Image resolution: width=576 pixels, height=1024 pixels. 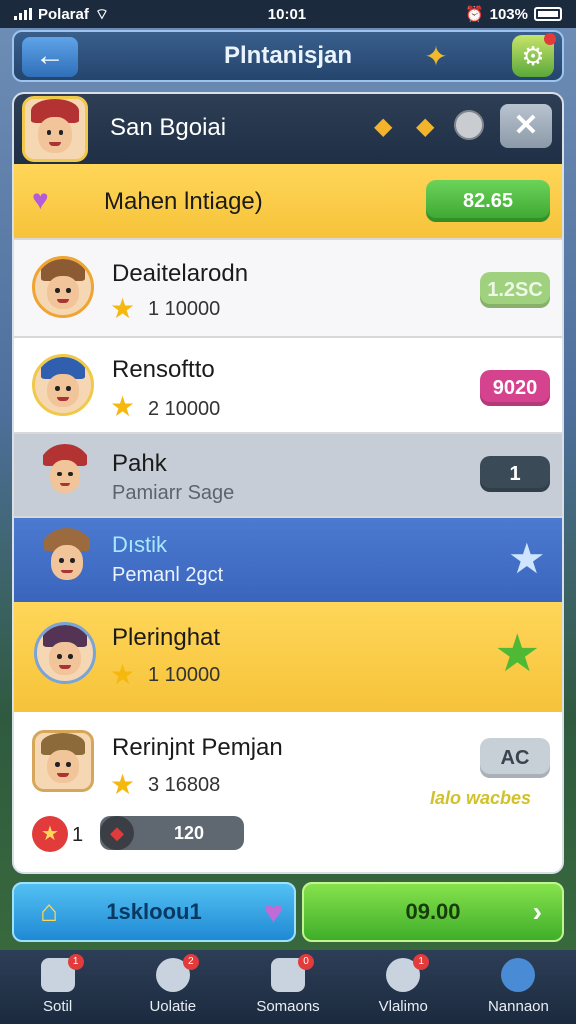 I want to click on tab-matches: 1 Vlalimo, so click(x=403, y=987).